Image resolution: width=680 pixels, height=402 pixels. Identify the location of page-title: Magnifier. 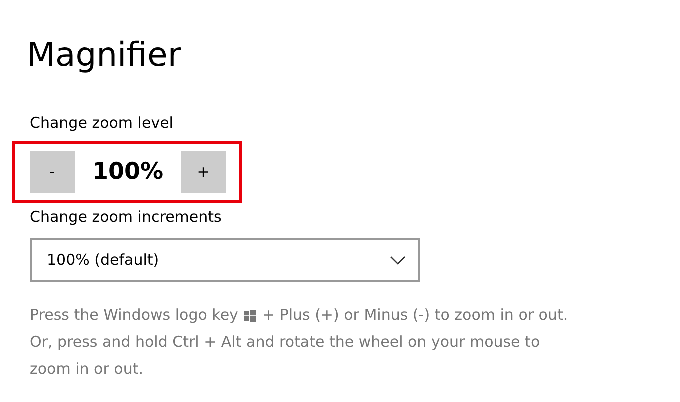
(104, 55).